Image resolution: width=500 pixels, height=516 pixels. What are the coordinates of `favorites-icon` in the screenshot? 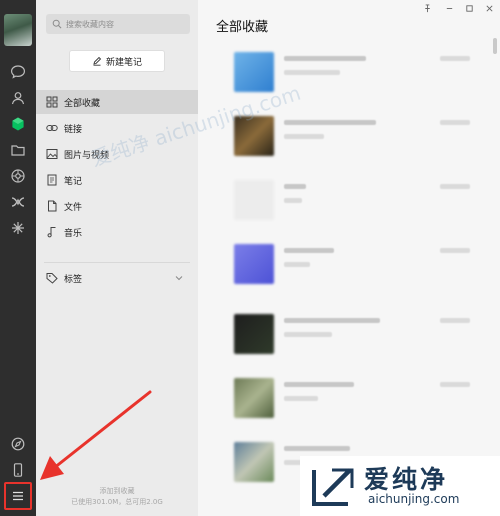 It's located at (18, 124).